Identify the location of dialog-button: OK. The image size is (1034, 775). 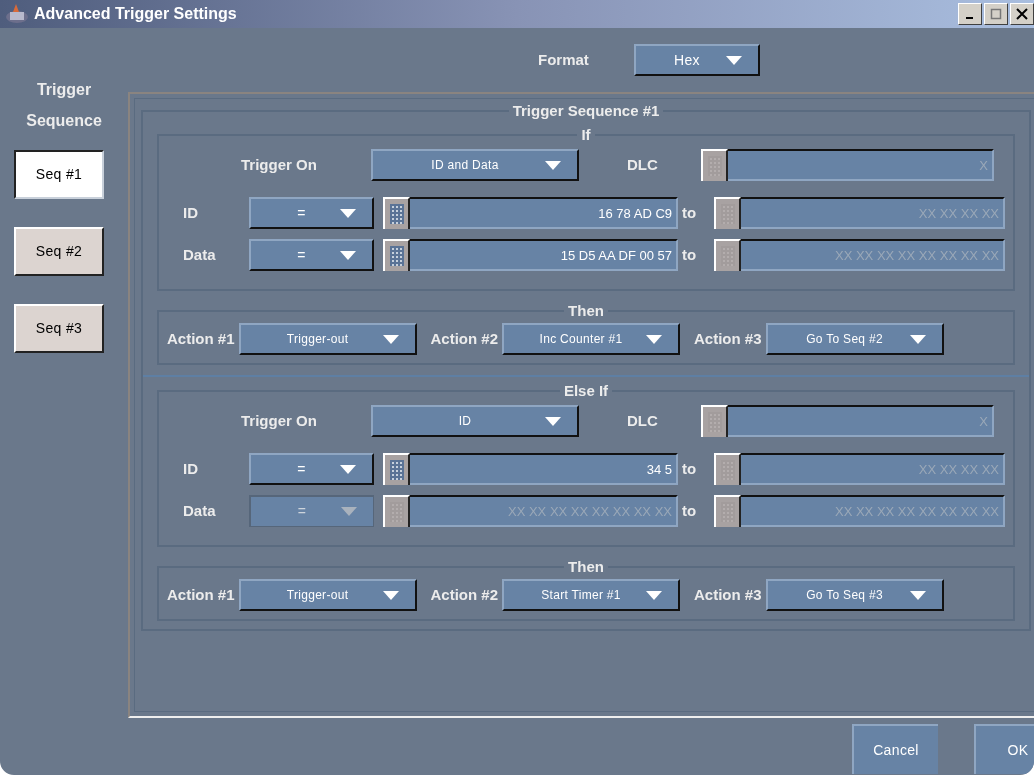
(1004, 749).